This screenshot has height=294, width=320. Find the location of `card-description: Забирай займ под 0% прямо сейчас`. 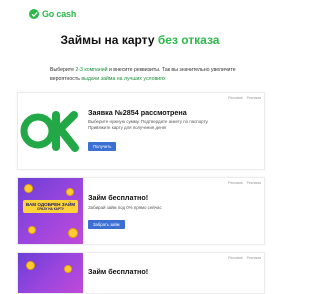

card-description: Забирай займ под 0% прямо сейчас is located at coordinates (125, 207).